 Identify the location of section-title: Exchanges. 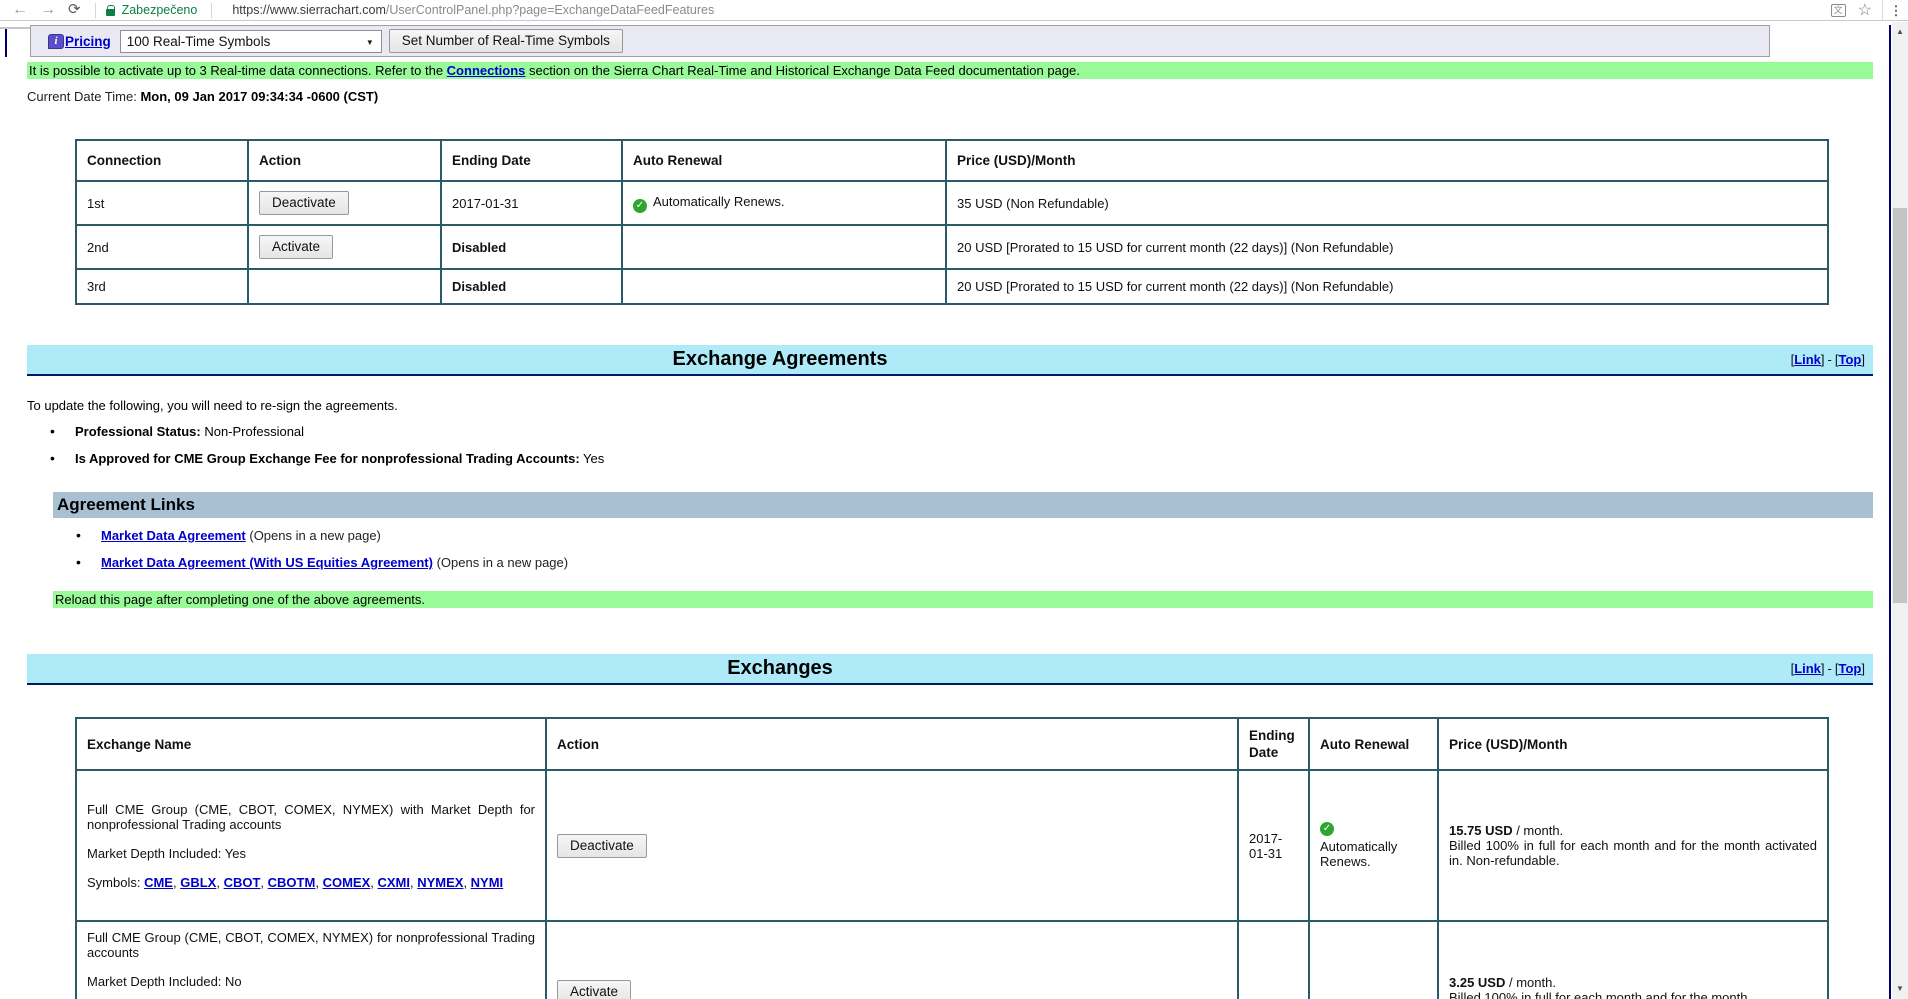
(780, 668).